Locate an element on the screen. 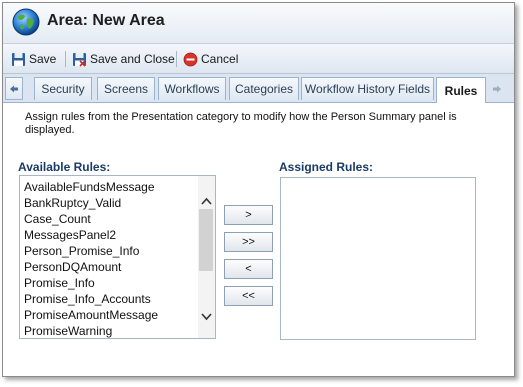  scroll-down-button is located at coordinates (206, 316).